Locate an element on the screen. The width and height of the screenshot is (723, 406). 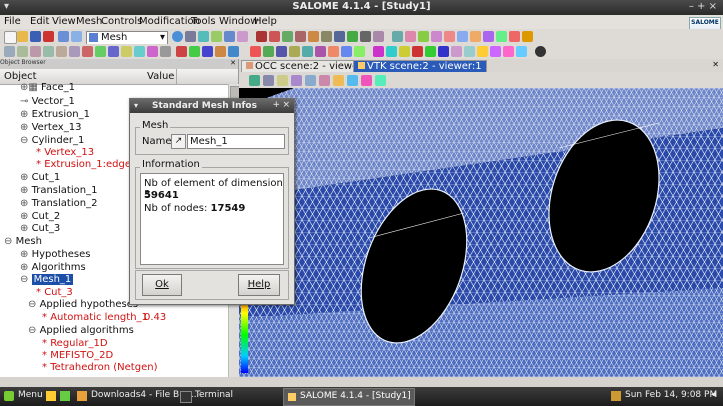
cutting-icon is located at coordinates (320, 51).